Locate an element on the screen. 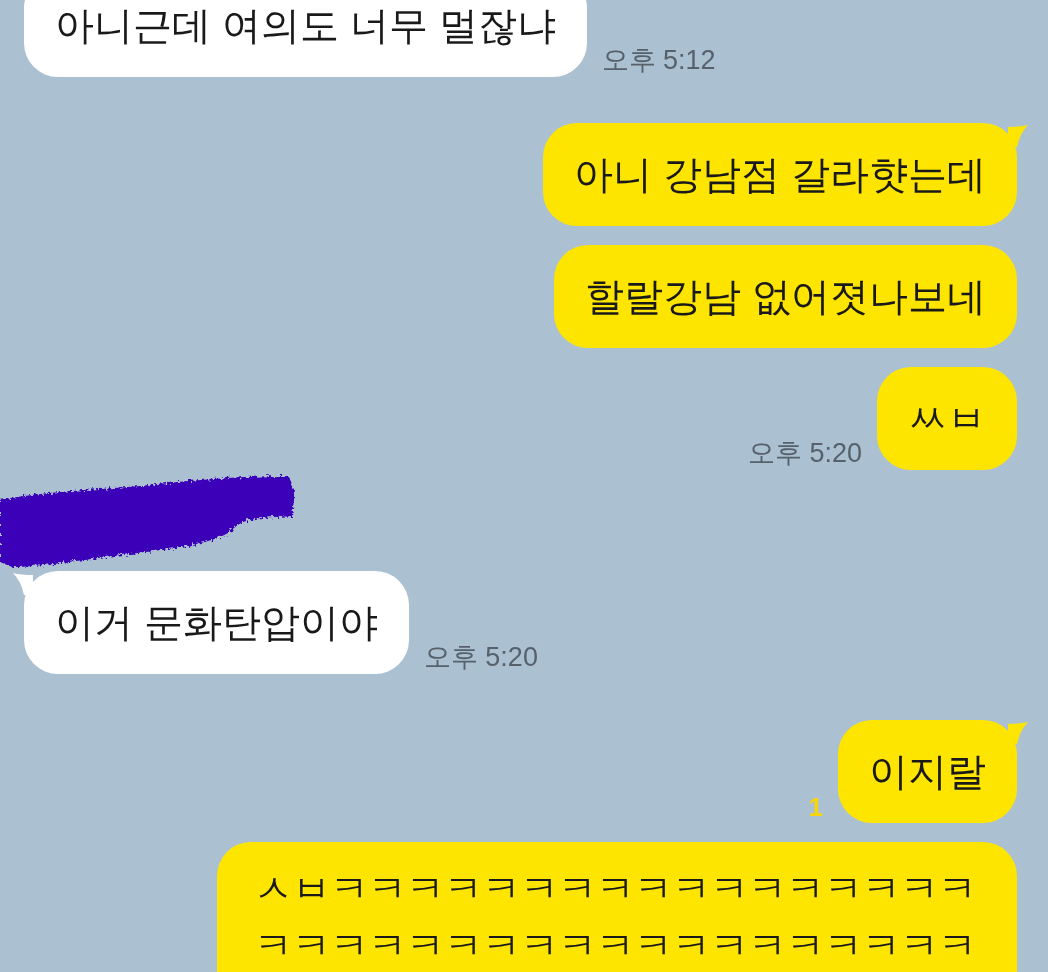 The image size is (1048, 972). message-bubble: 아니 강남점 갈라햣는데 is located at coordinates (780, 174).